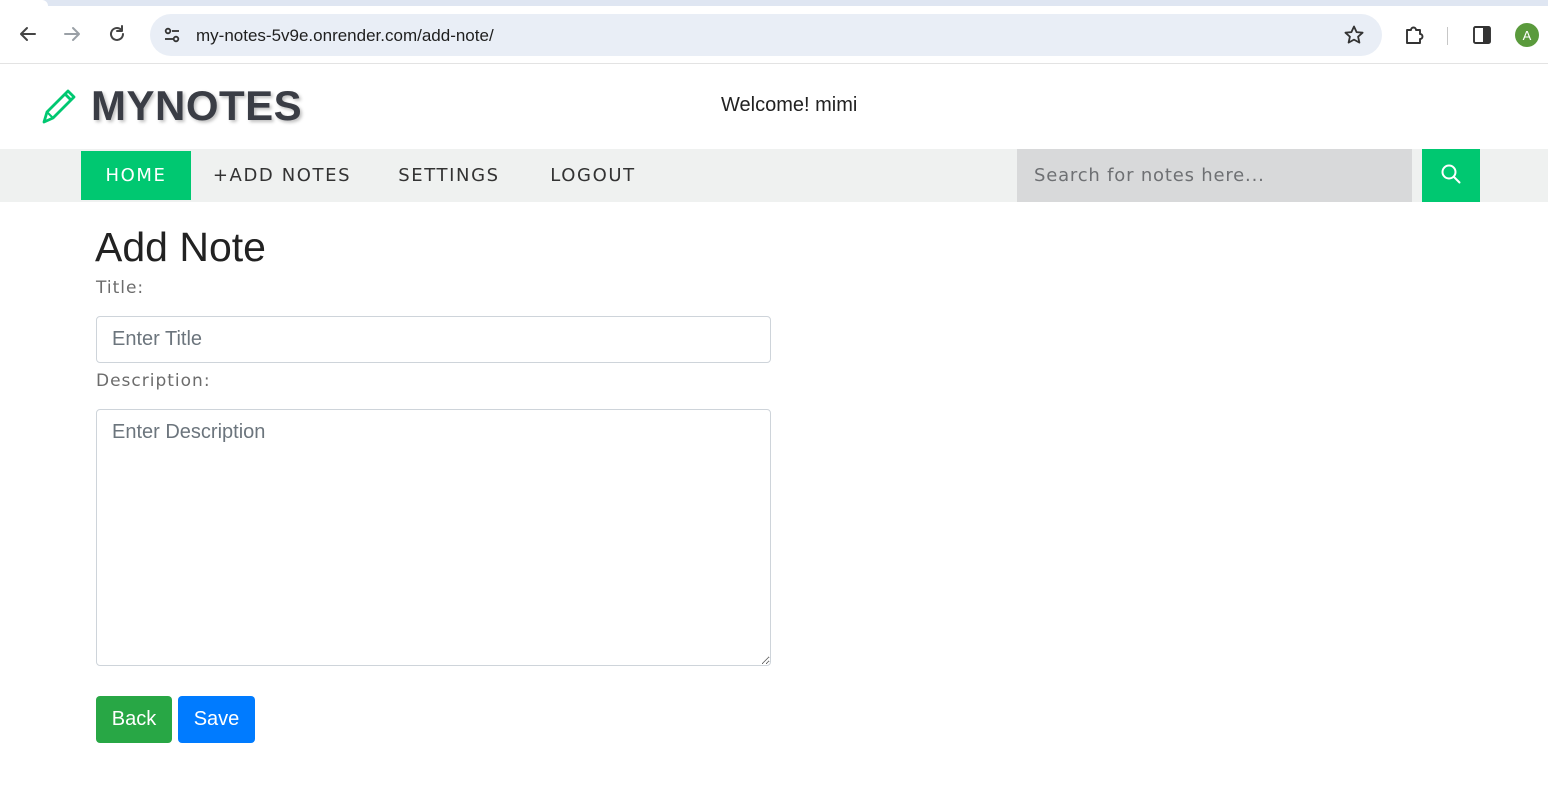  I want to click on back-arrow-icon, so click(28, 34).